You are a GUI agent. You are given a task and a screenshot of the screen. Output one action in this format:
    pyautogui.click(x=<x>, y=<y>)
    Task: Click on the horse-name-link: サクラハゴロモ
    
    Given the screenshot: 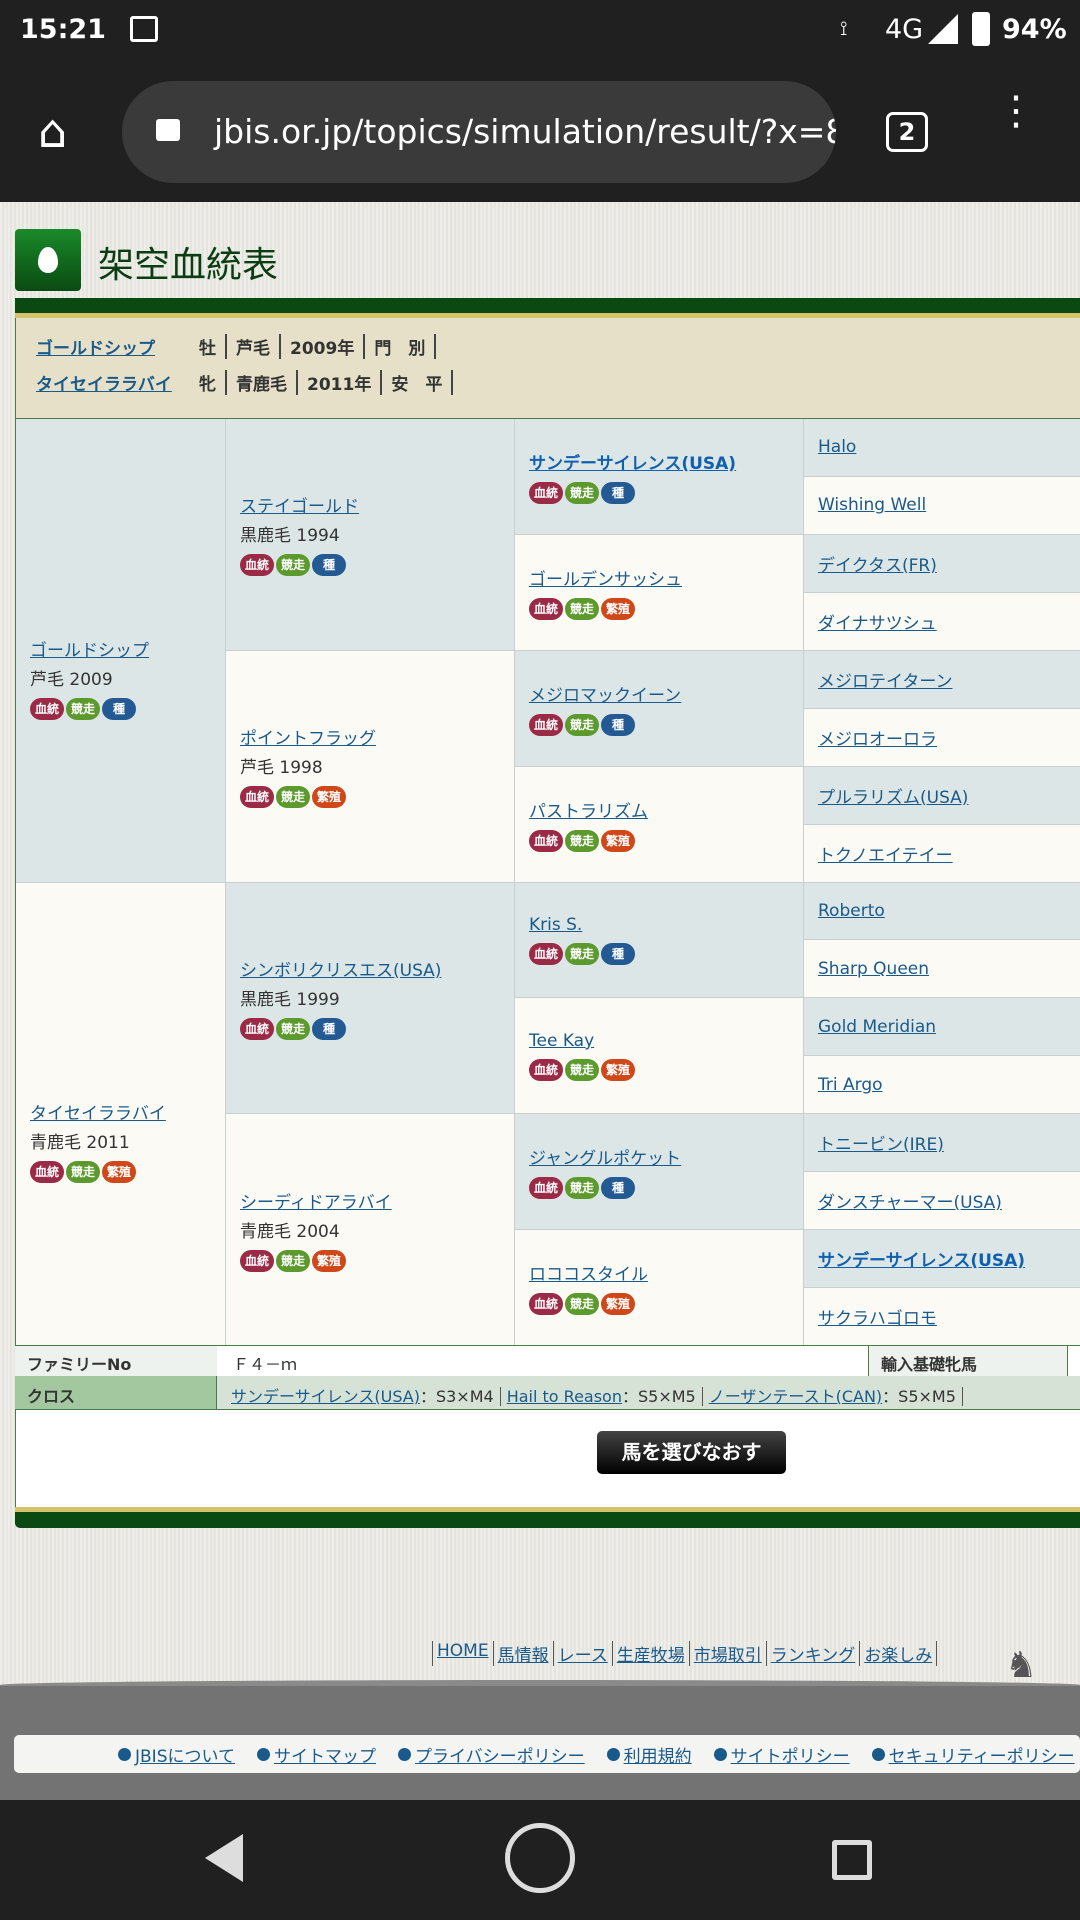 What is the action you would take?
    pyautogui.click(x=949, y=1316)
    